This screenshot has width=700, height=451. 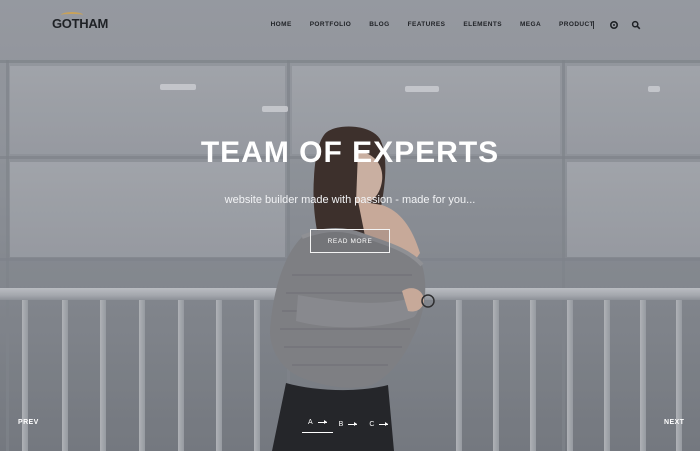 What do you see at coordinates (427, 24) in the screenshot?
I see `nav-item-features: FEATURES` at bounding box center [427, 24].